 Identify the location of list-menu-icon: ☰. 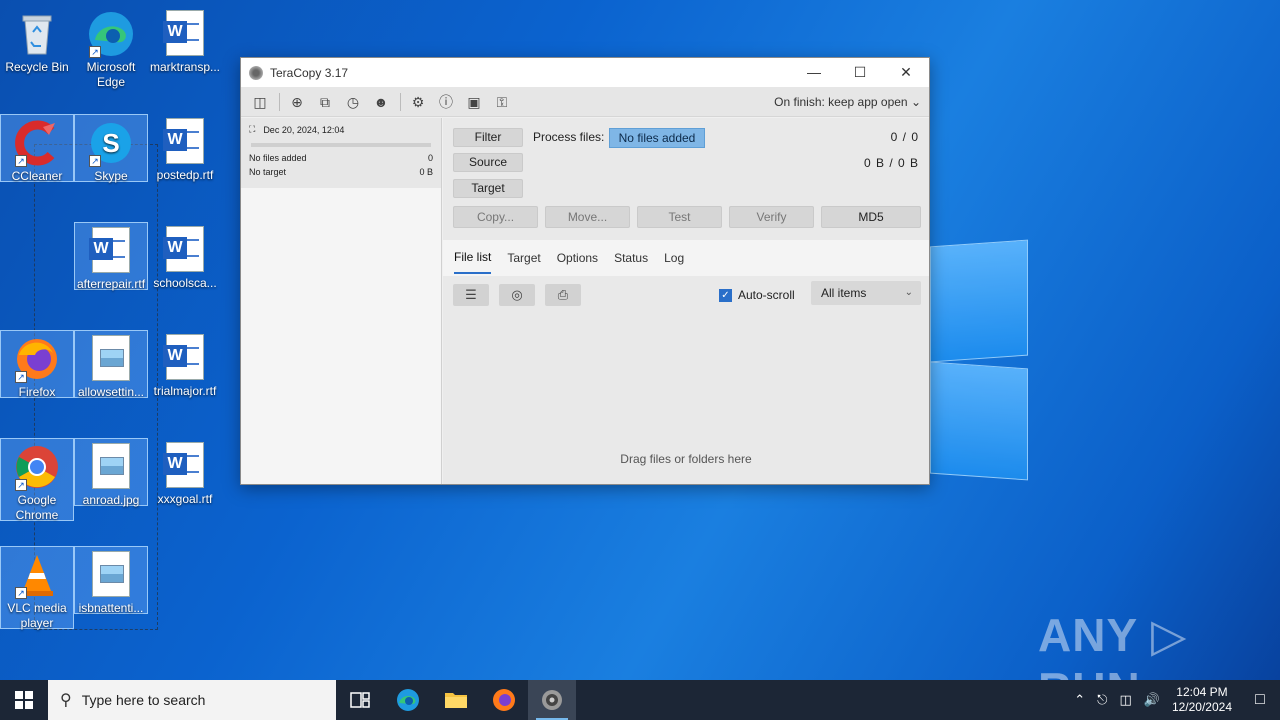
(471, 295).